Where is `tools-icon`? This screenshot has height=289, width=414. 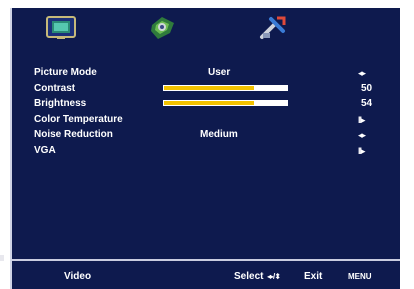 tools-icon is located at coordinates (273, 28).